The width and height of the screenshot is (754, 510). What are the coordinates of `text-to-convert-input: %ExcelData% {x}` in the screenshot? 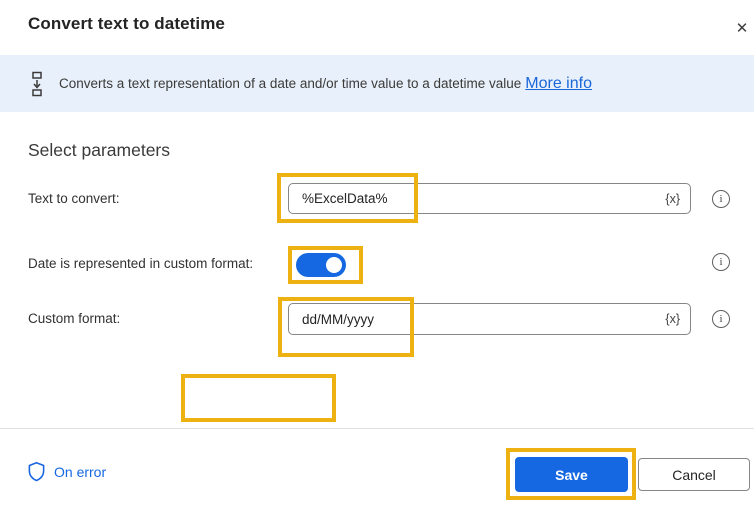 It's located at (489, 198).